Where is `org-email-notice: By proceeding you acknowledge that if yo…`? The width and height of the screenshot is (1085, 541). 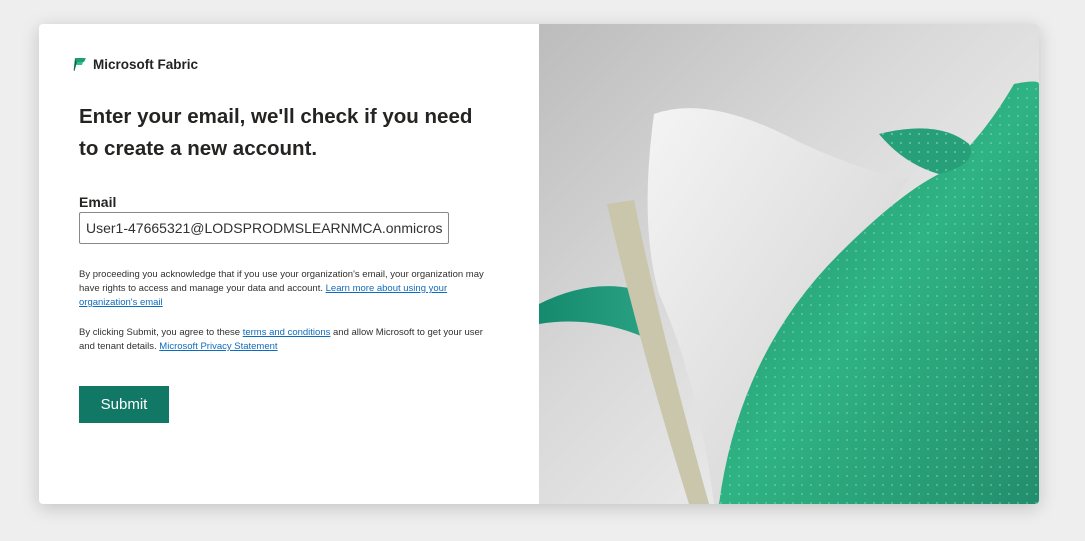 org-email-notice: By proceeding you acknowledge that if yo… is located at coordinates (284, 289).